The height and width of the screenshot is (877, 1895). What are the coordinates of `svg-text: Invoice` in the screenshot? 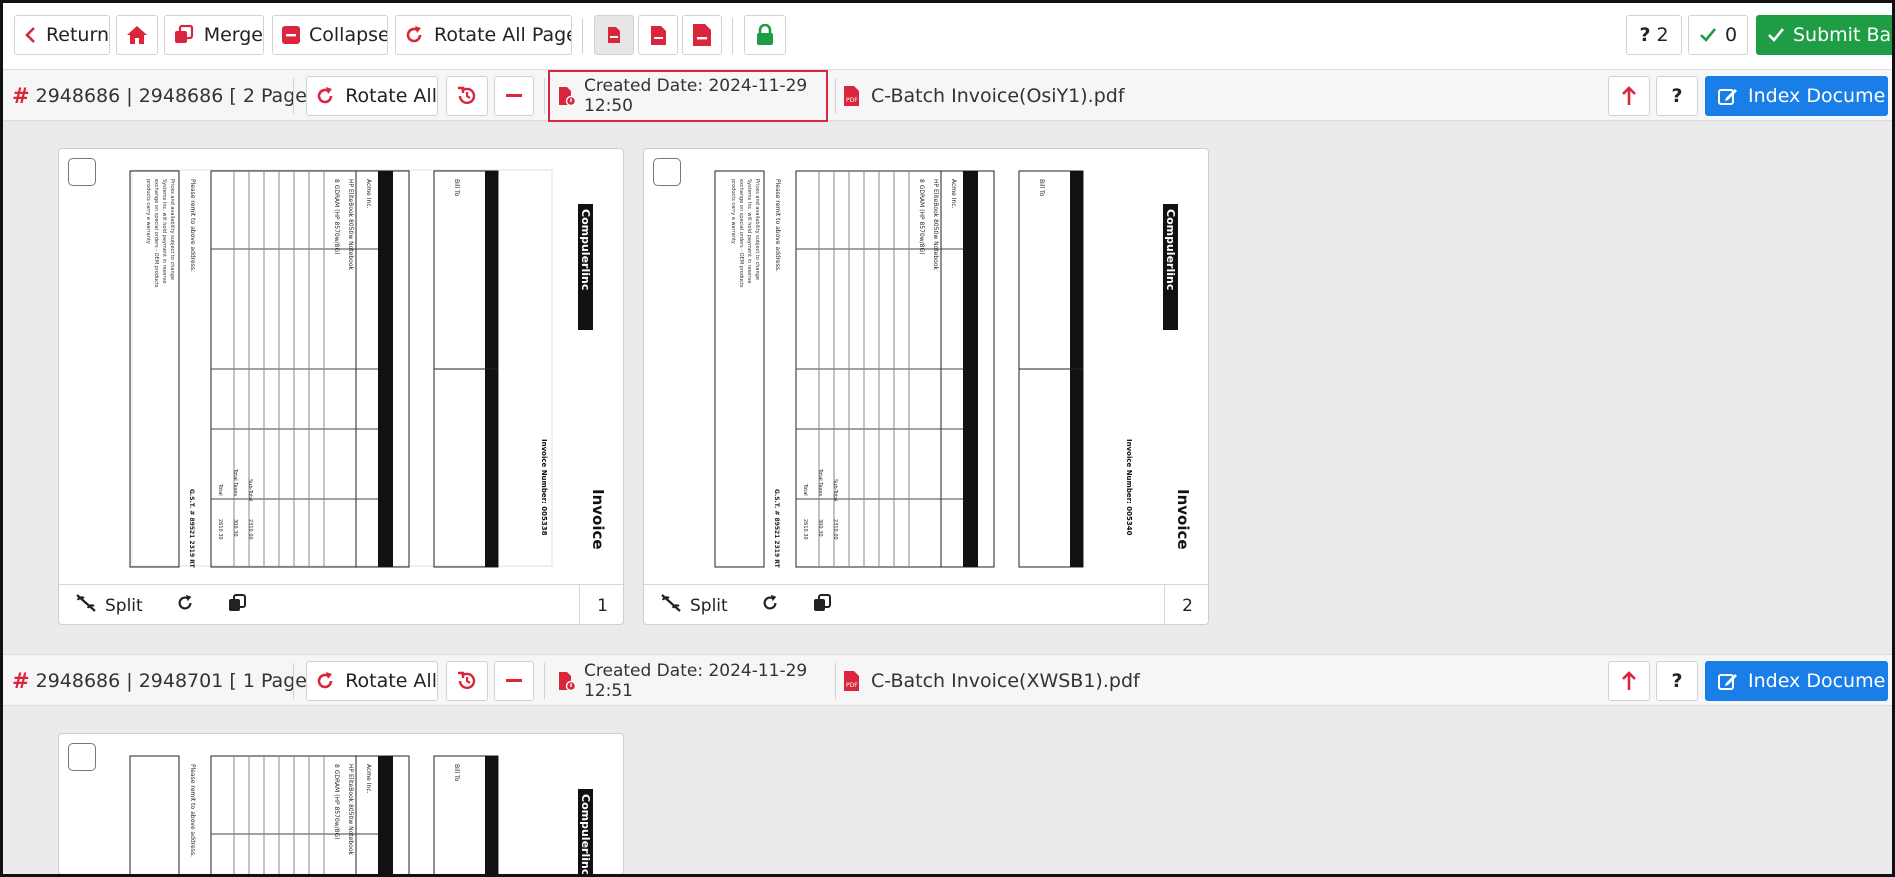 It's located at (598, 519).